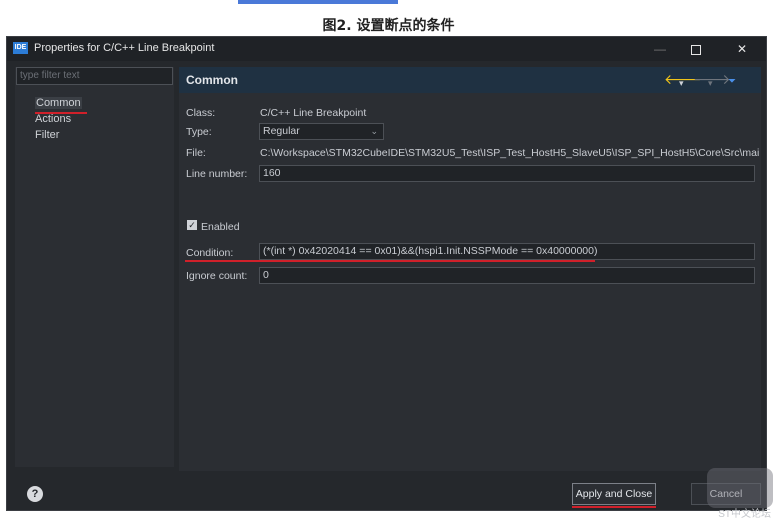  What do you see at coordinates (374, 131) in the screenshot?
I see `chevron-down-icon: ⌄` at bounding box center [374, 131].